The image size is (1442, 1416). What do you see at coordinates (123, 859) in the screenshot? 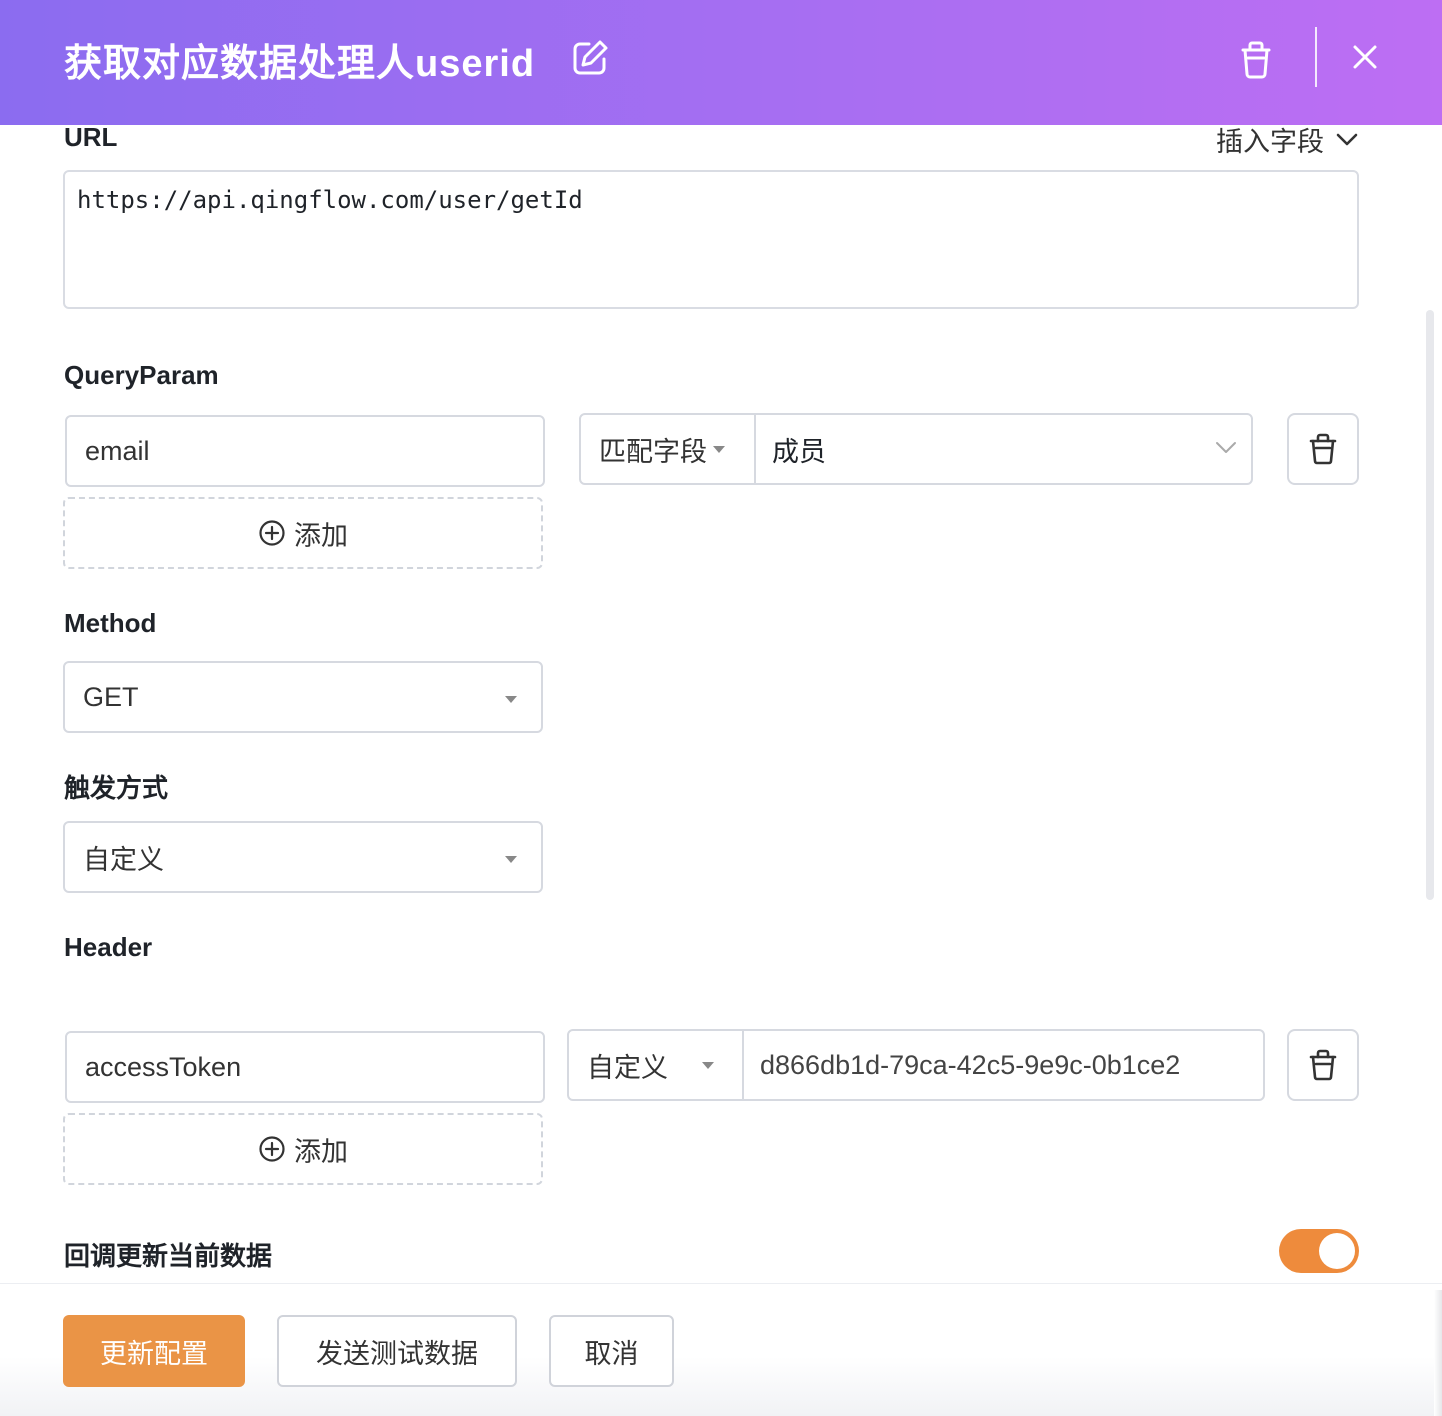
I see `trigger-value: 自定义` at bounding box center [123, 859].